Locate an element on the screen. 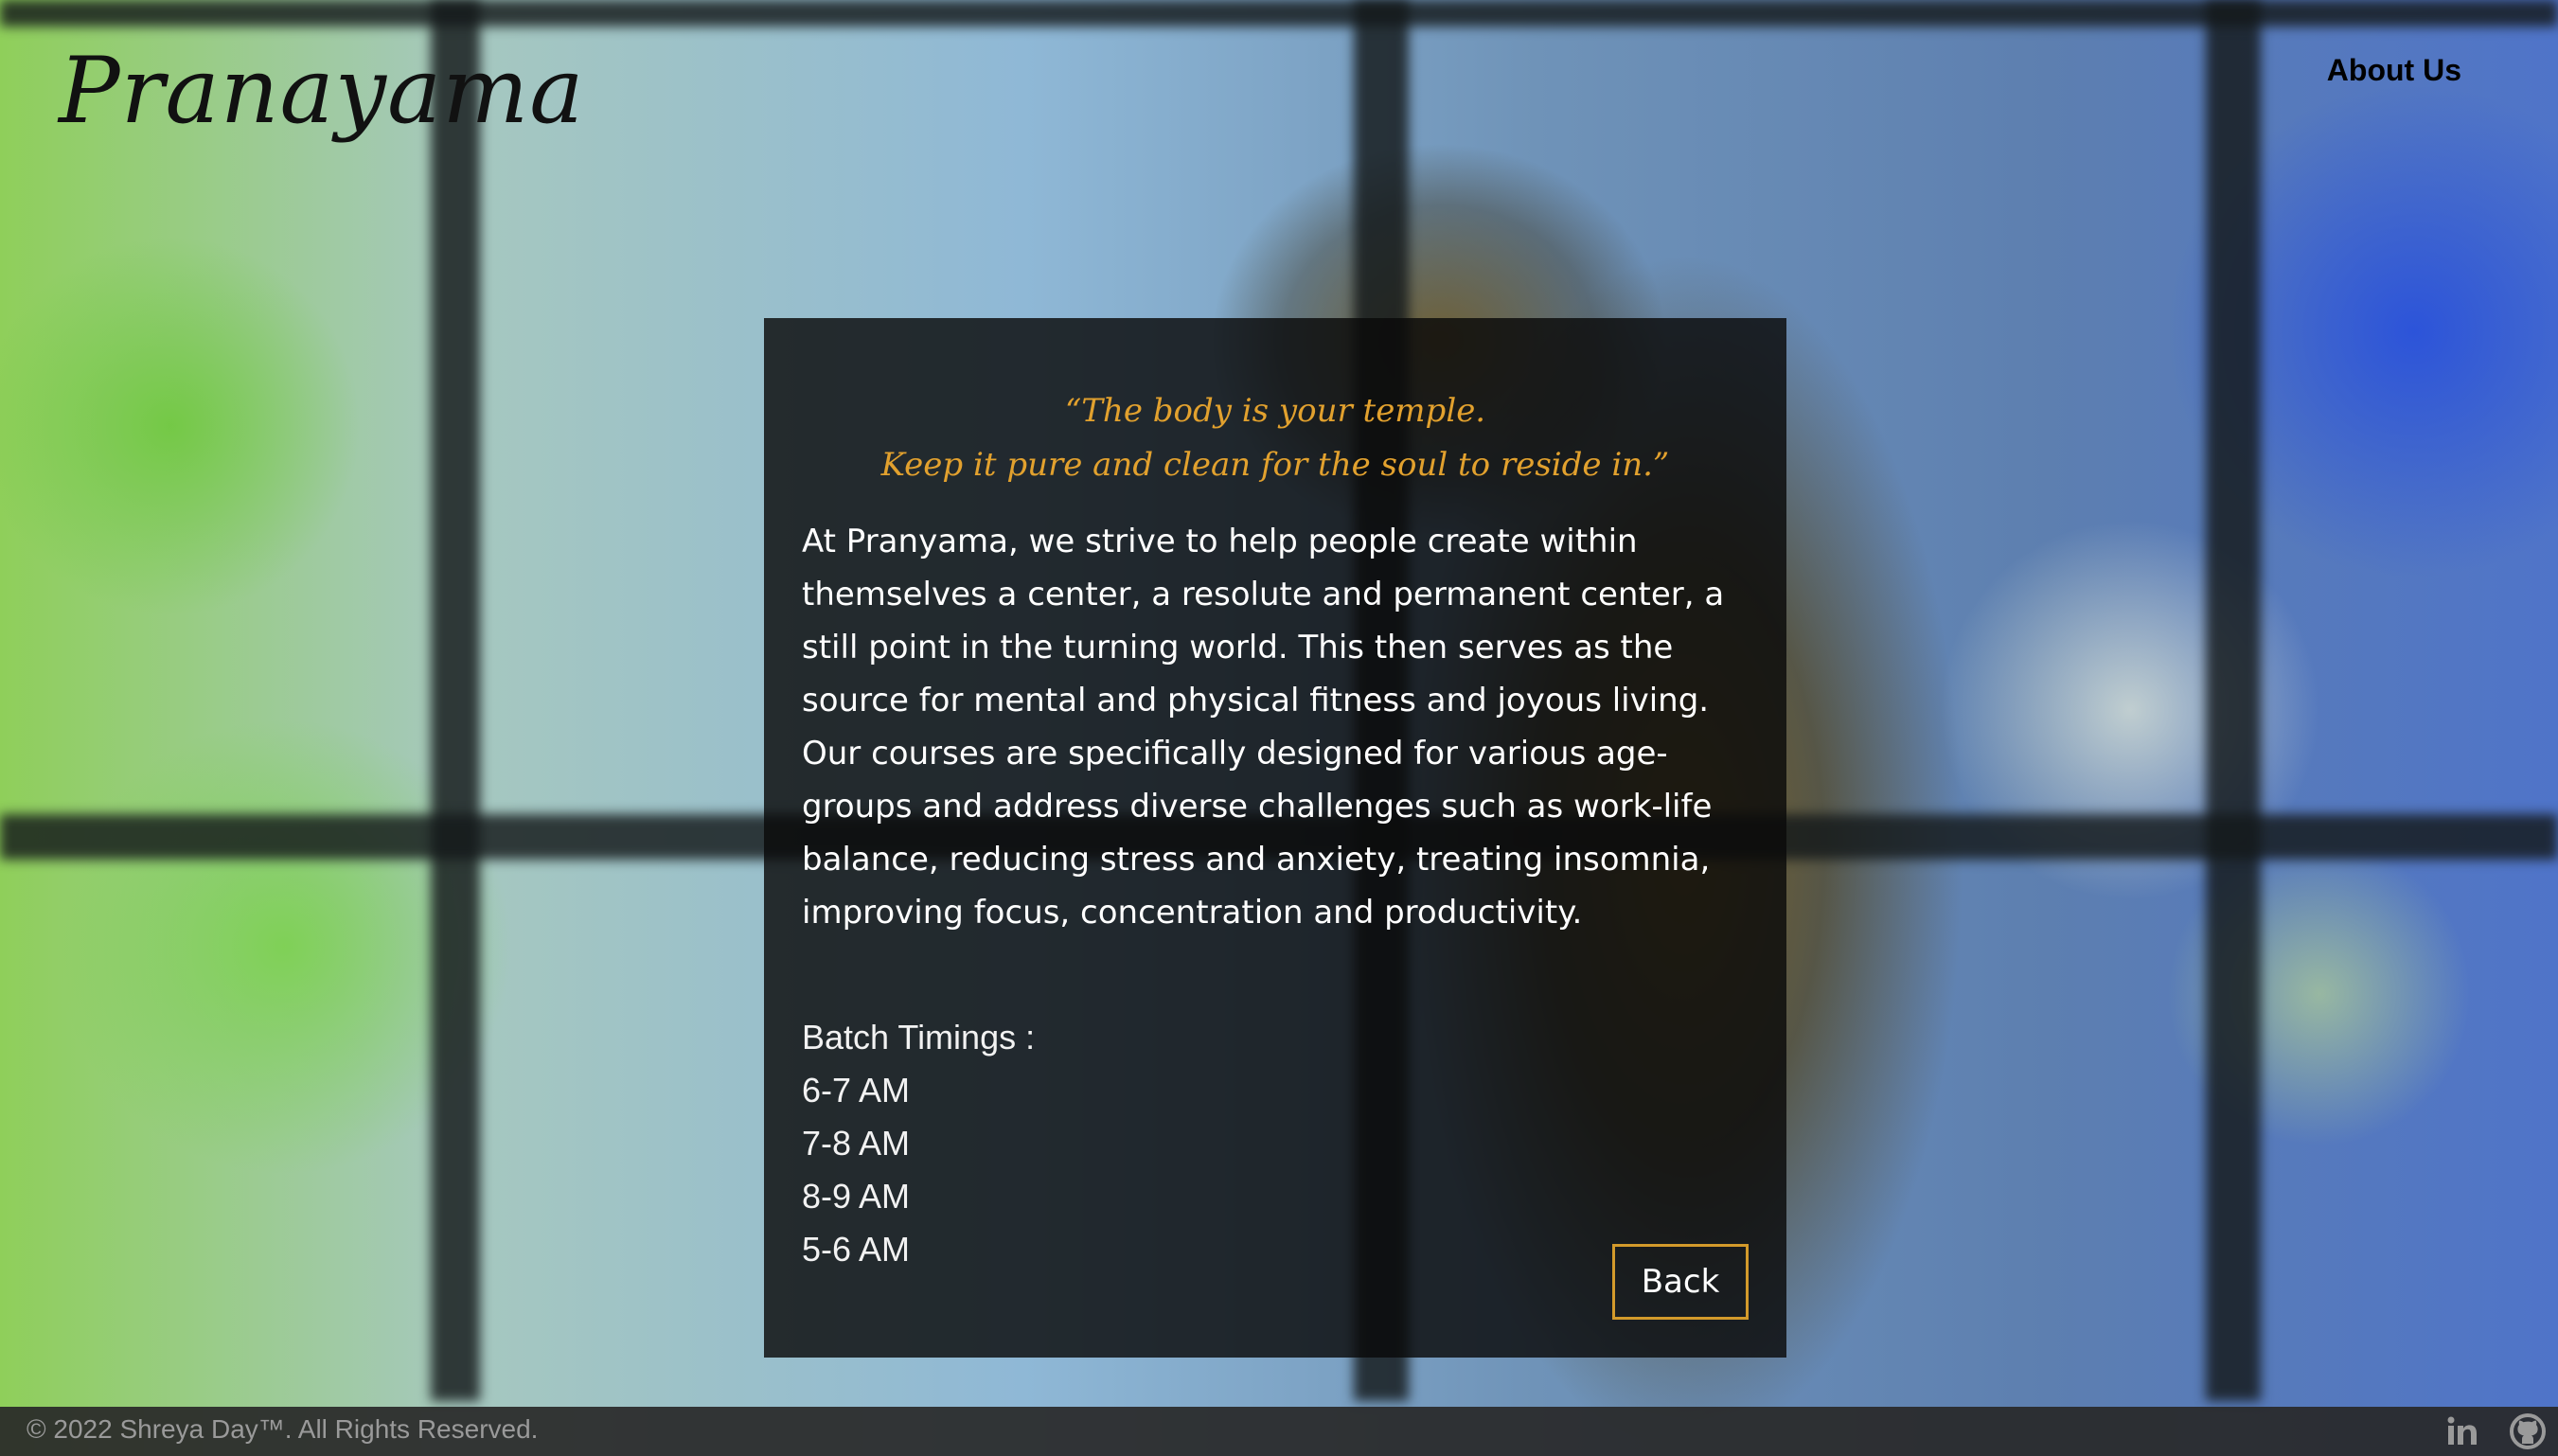 This screenshot has height=1456, width=2558. copyright-text: © 2022 Shreya Day™. All Rights Reserved. is located at coordinates (283, 1429).